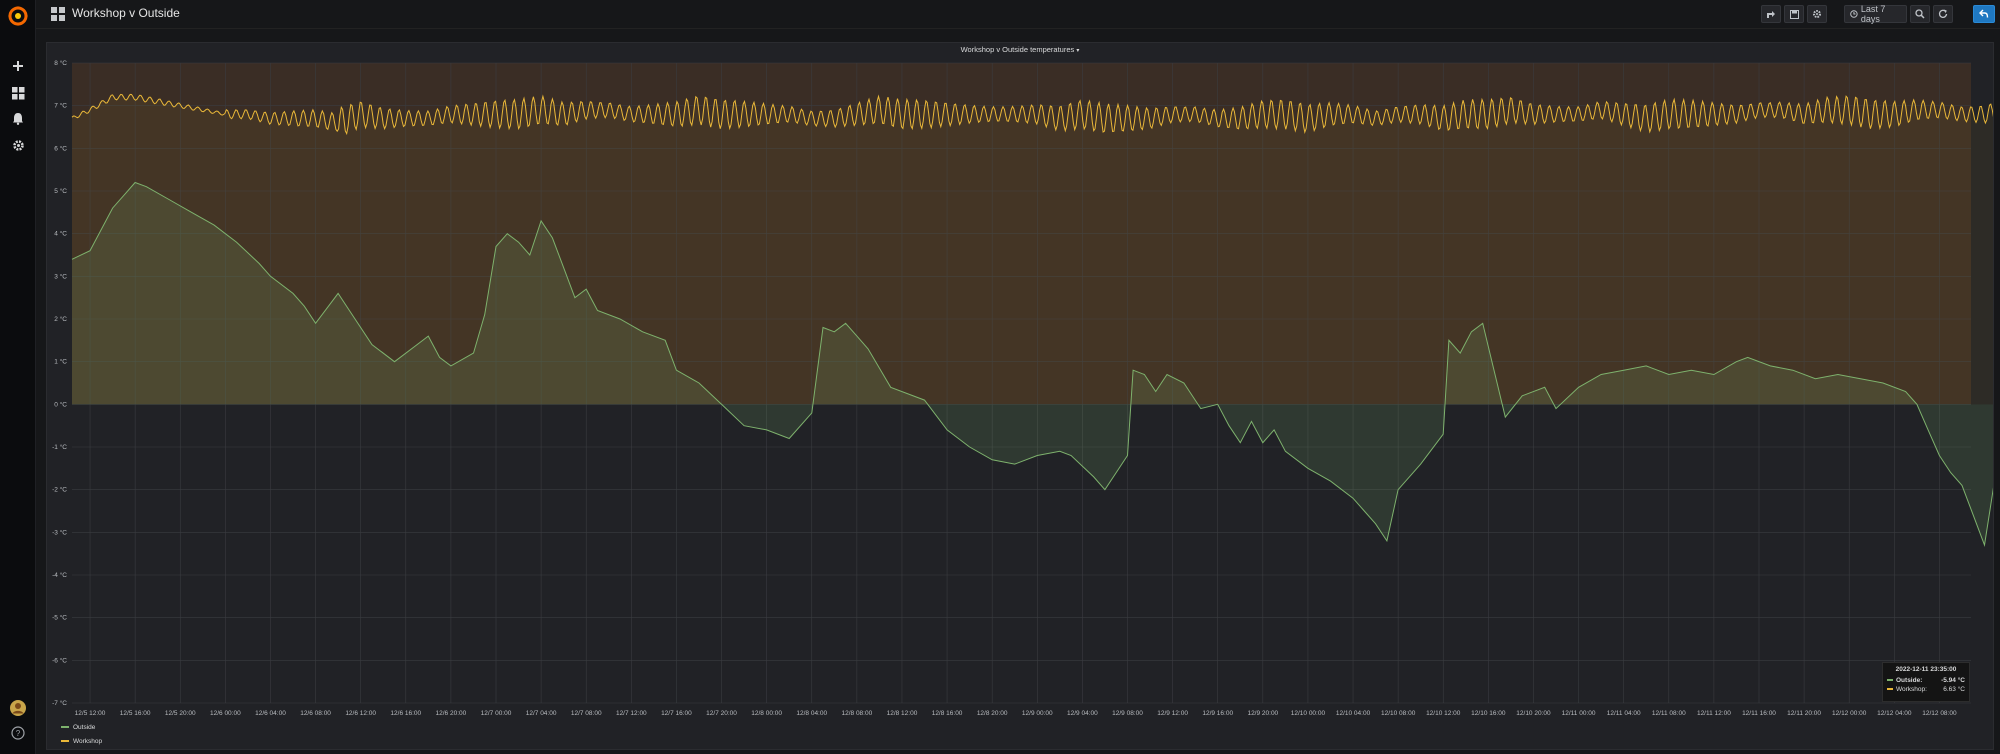 The height and width of the screenshot is (754, 2000). I want to click on y-tick-label: 6 °C, so click(60, 148).